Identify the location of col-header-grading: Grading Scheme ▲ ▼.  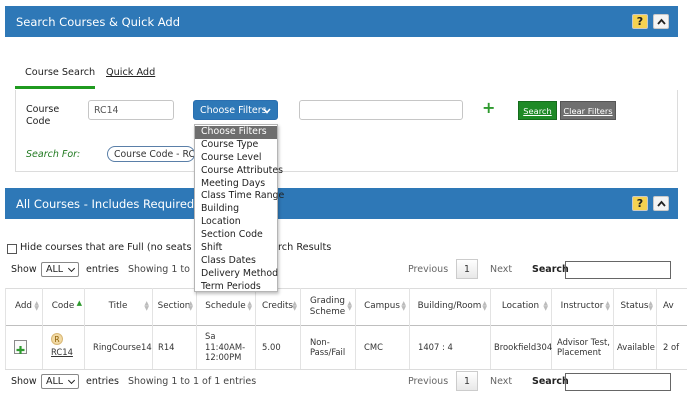
(327, 306).